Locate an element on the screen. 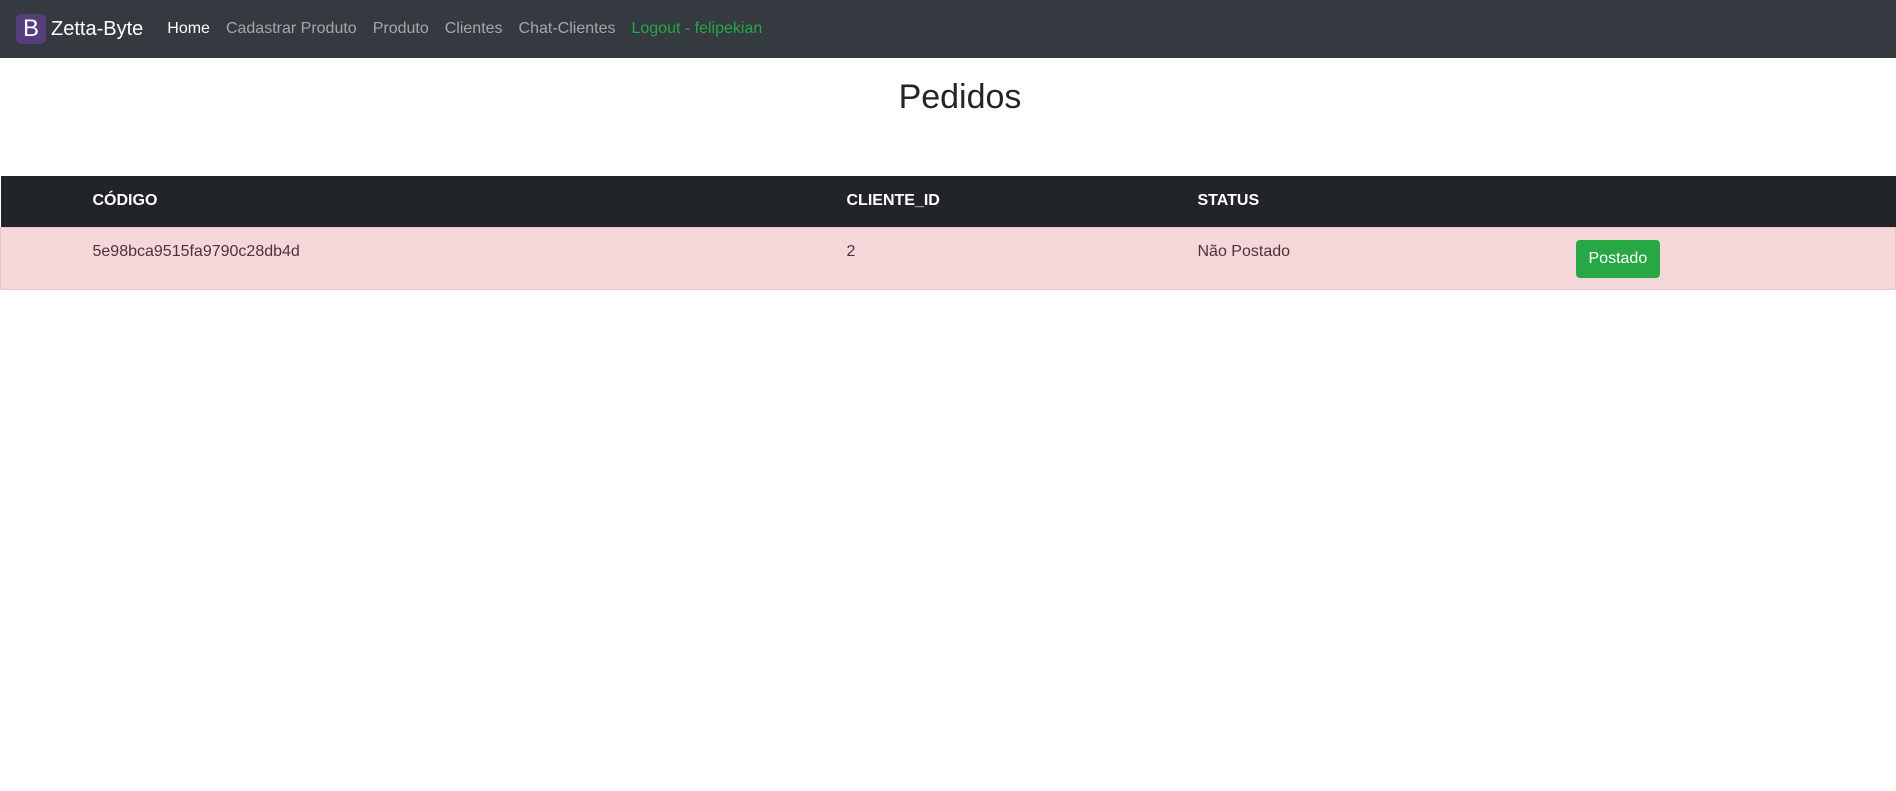 The image size is (1896, 791). cell-action: Postado is located at coordinates (1735, 258).